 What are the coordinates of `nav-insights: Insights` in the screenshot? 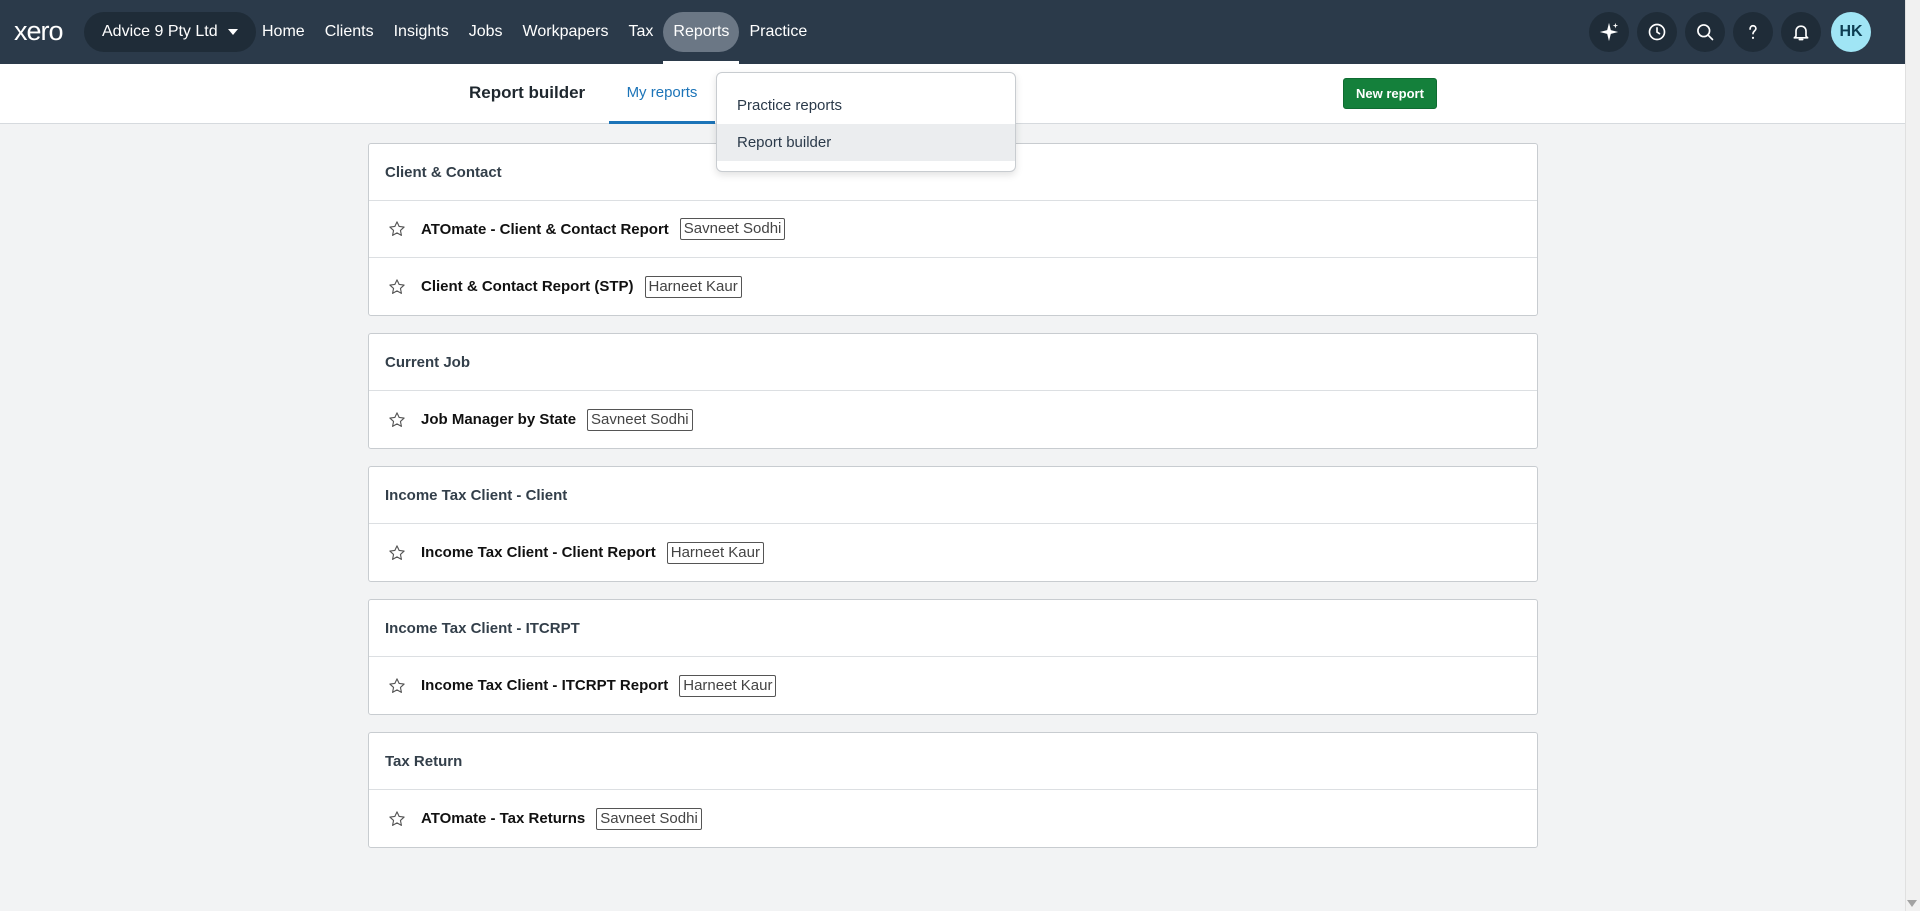 It's located at (421, 32).